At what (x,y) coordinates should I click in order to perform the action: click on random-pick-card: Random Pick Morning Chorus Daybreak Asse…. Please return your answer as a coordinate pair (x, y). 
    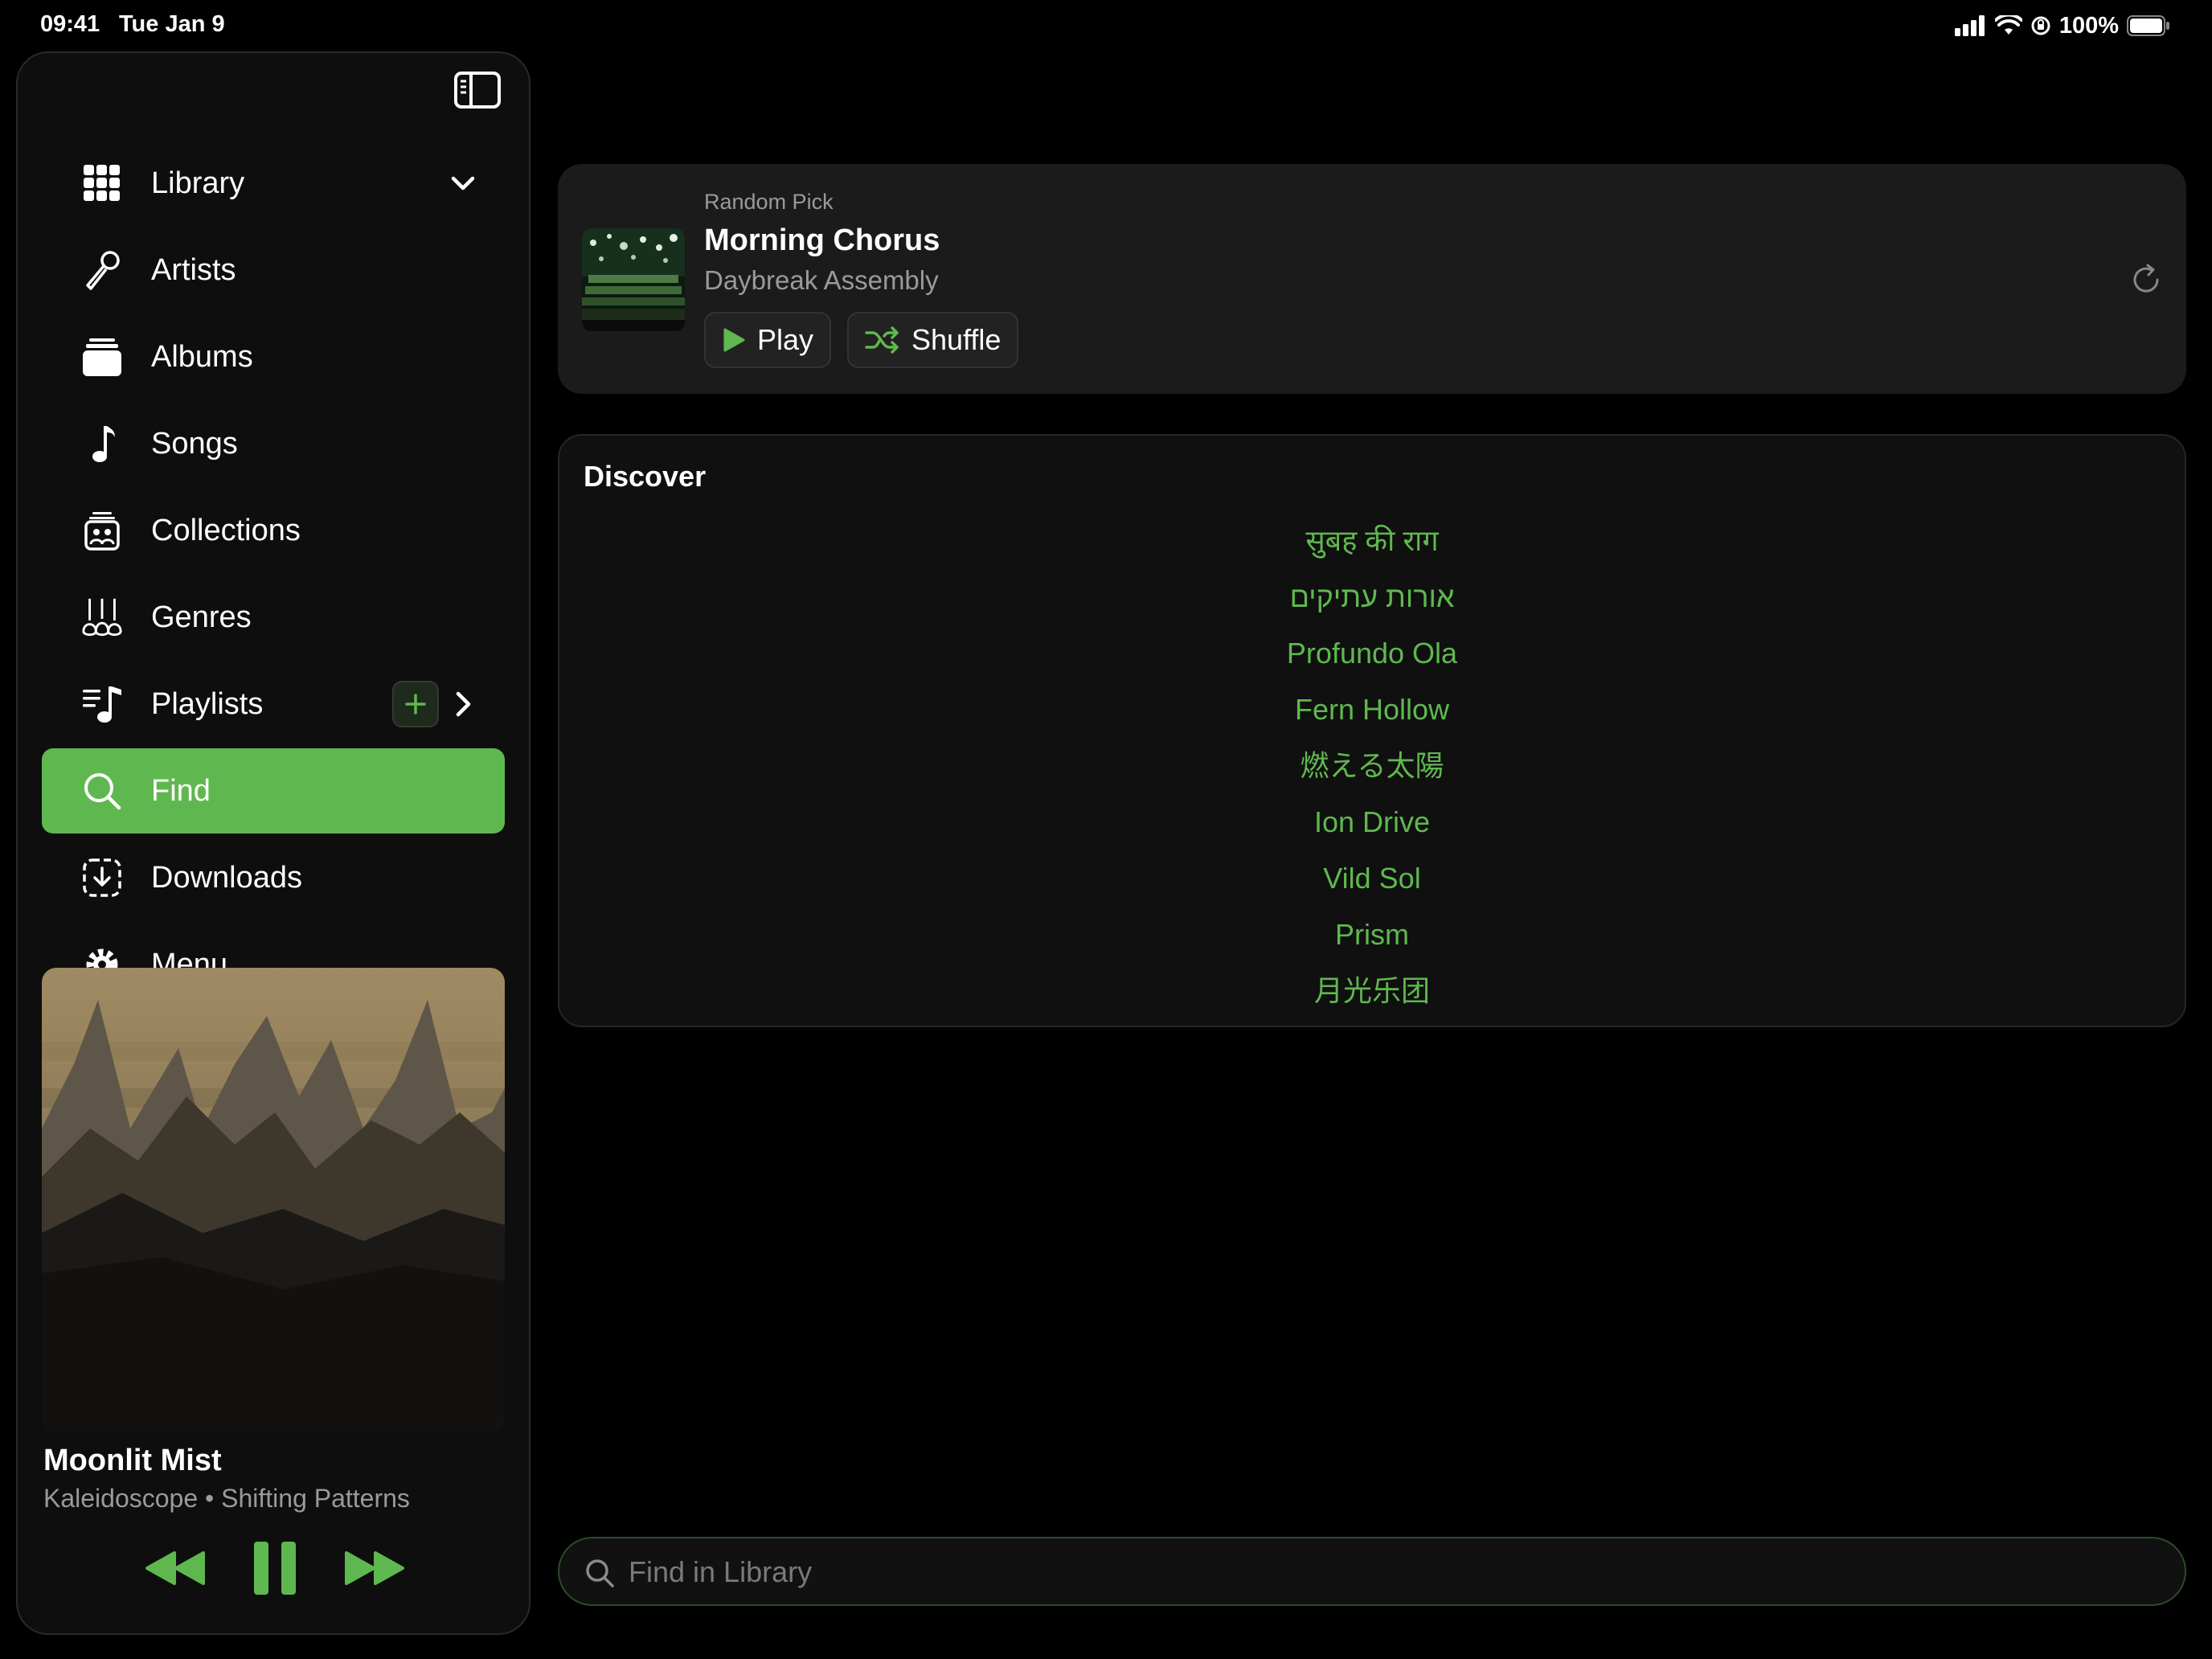
    Looking at the image, I should click on (1372, 279).